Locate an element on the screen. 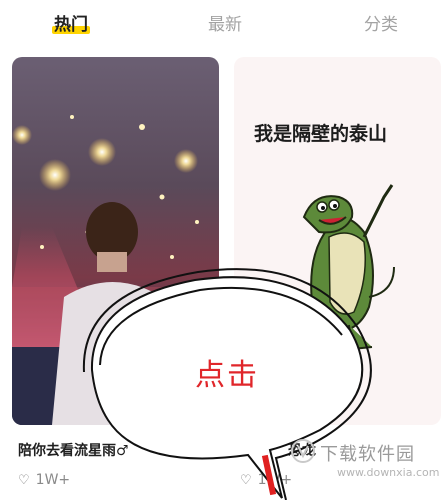 The width and height of the screenshot is (441, 500). watermark-url: www.downxia.com is located at coordinates (388, 472).